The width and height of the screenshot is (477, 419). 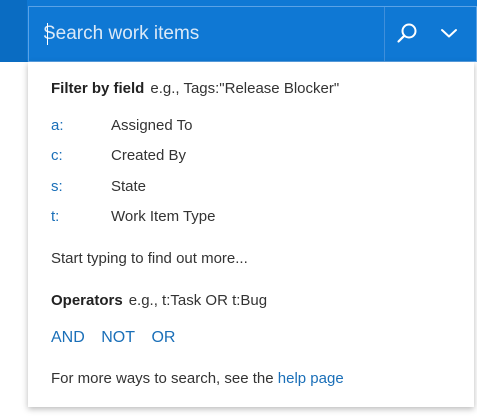 What do you see at coordinates (245, 88) in the screenshot?
I see `filter-by-field-example: e.g., Tags:"Release Blocker"` at bounding box center [245, 88].